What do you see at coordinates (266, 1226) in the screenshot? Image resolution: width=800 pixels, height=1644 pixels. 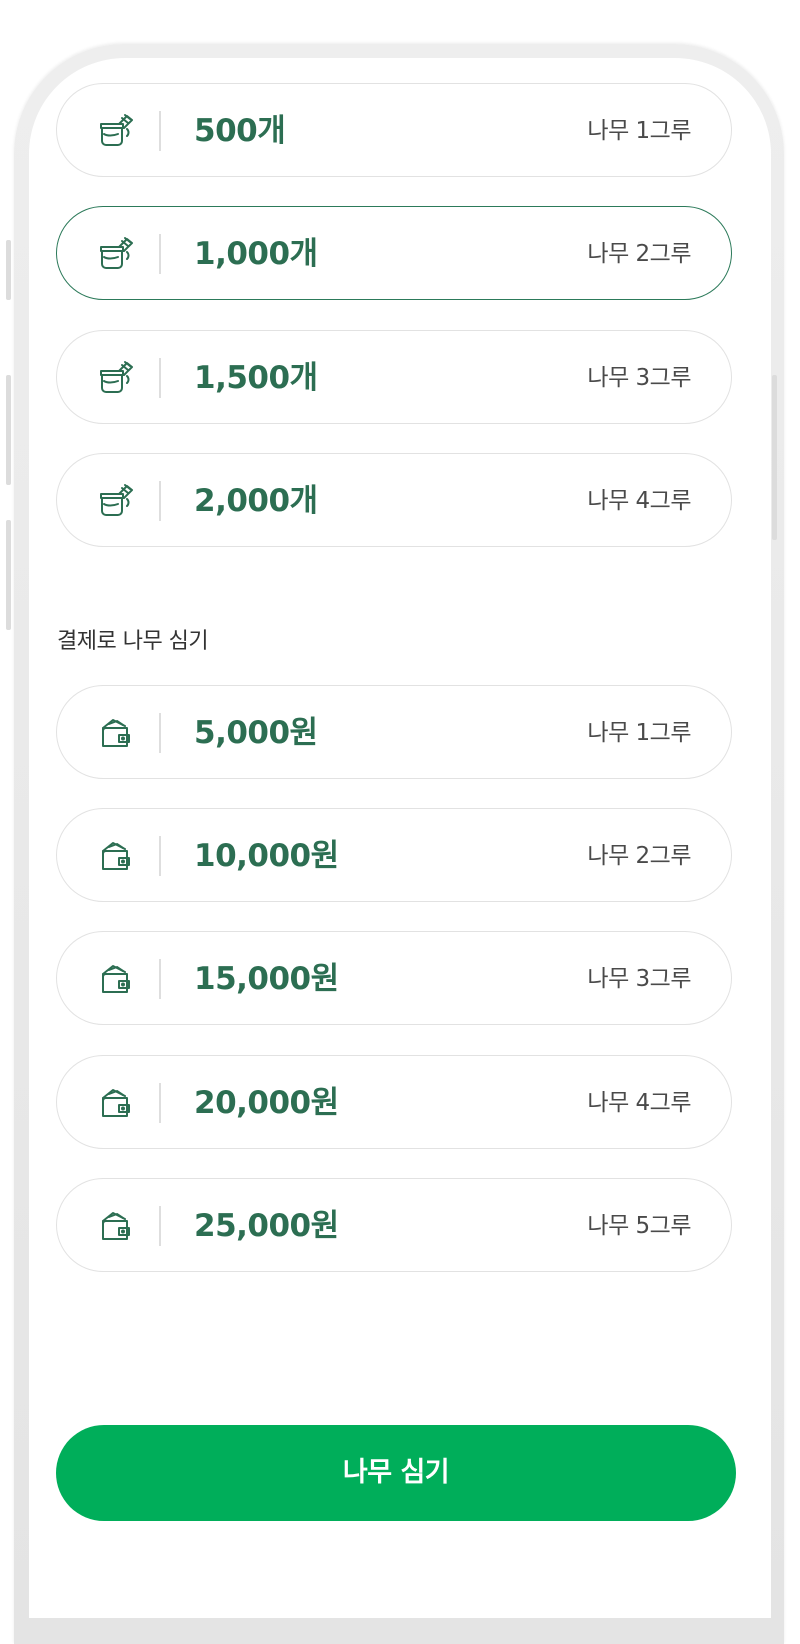 I see `option-amount: 25,000원` at bounding box center [266, 1226].